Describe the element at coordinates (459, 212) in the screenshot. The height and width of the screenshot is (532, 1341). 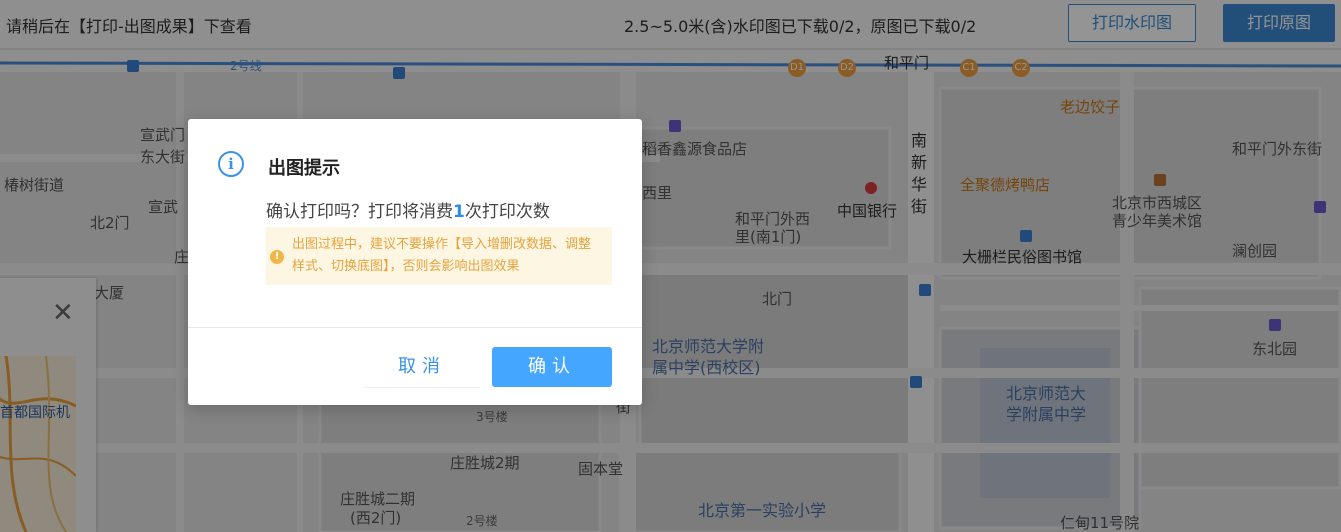
I see `print-count: 1` at that location.